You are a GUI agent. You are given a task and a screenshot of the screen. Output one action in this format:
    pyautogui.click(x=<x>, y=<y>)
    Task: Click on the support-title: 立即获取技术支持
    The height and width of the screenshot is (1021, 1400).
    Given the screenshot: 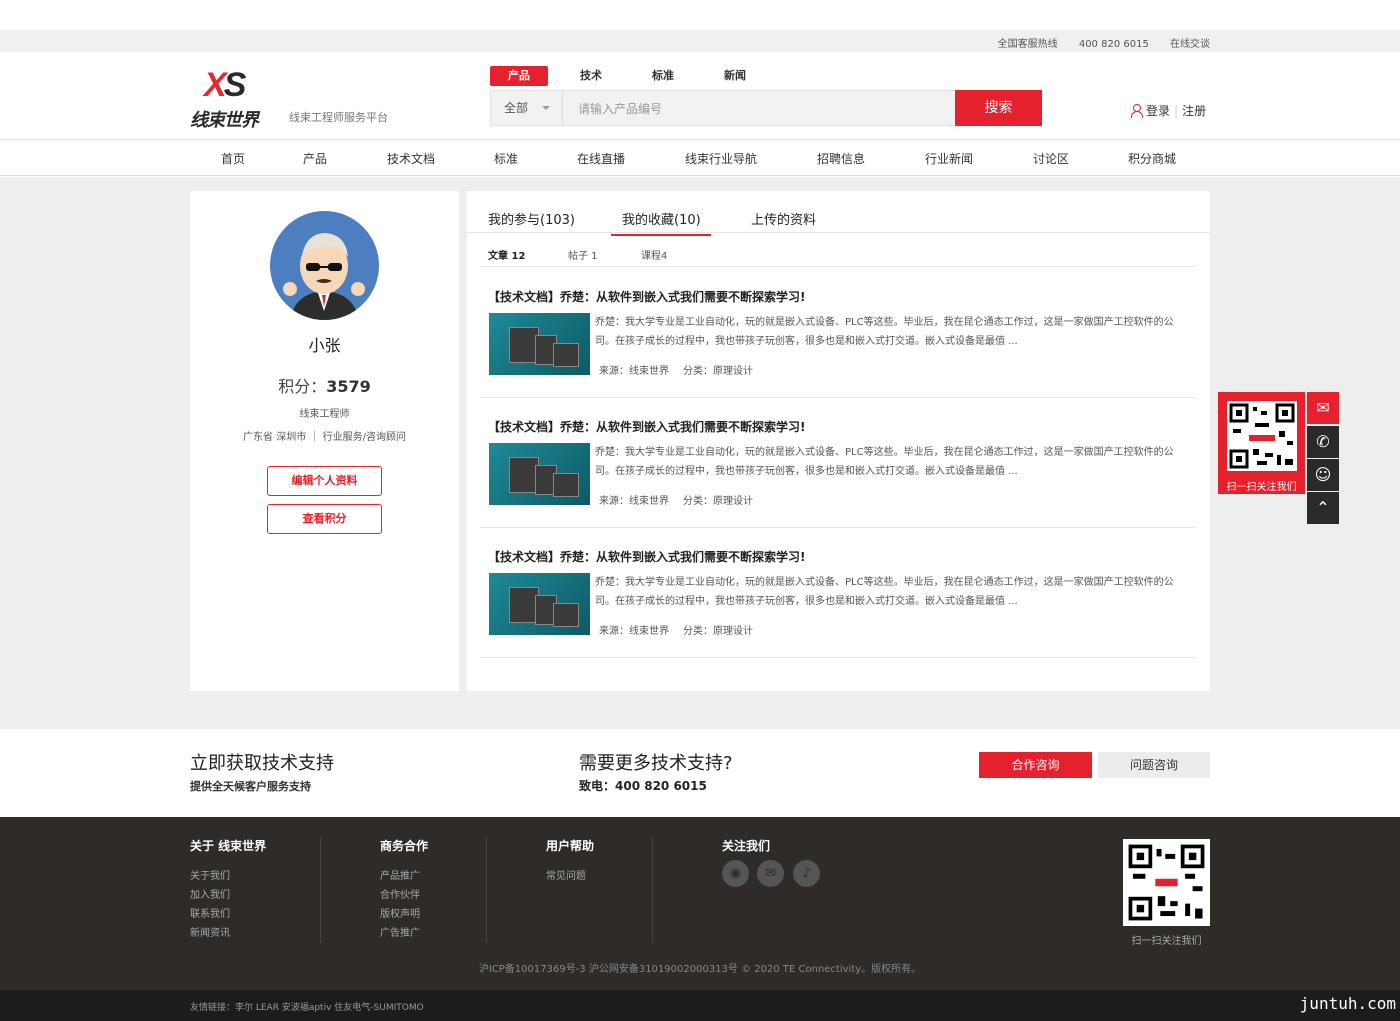 What is the action you would take?
    pyautogui.click(x=262, y=763)
    